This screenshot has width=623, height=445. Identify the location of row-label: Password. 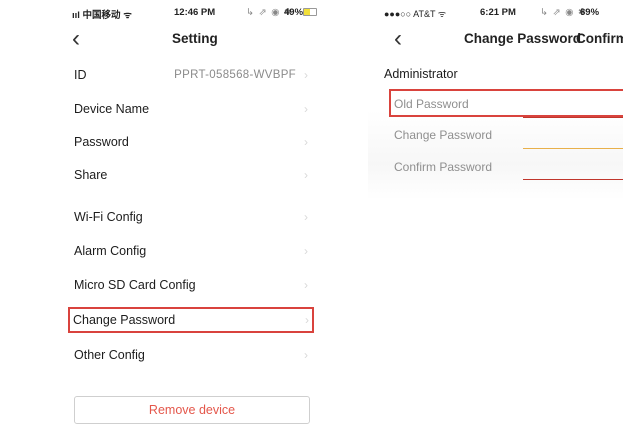
(101, 142).